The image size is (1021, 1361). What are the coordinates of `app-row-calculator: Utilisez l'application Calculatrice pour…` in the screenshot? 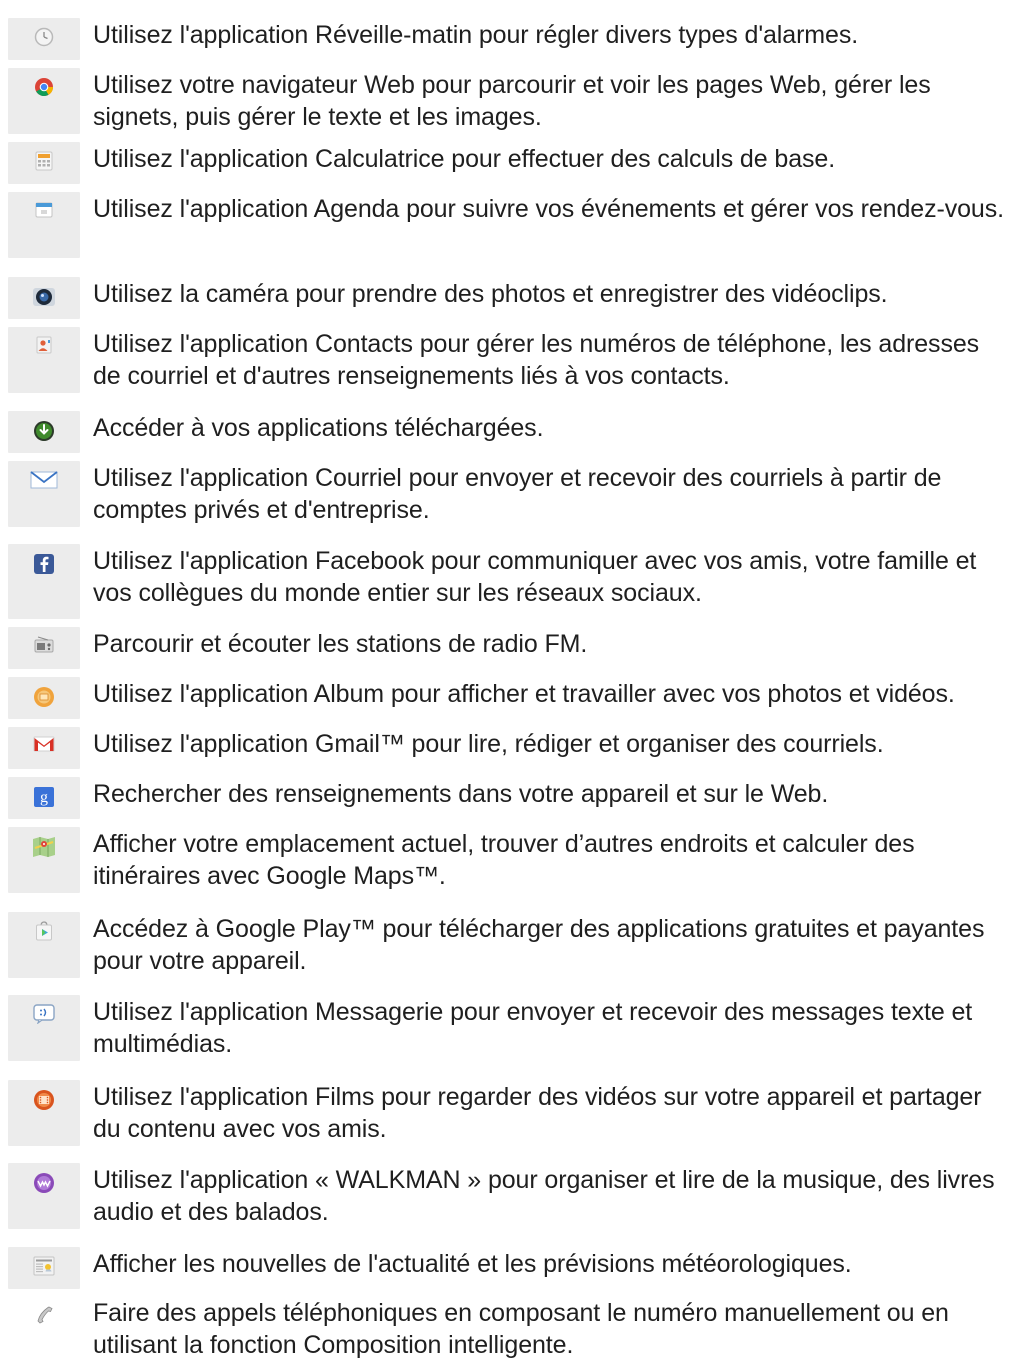 It's located at (510, 163).